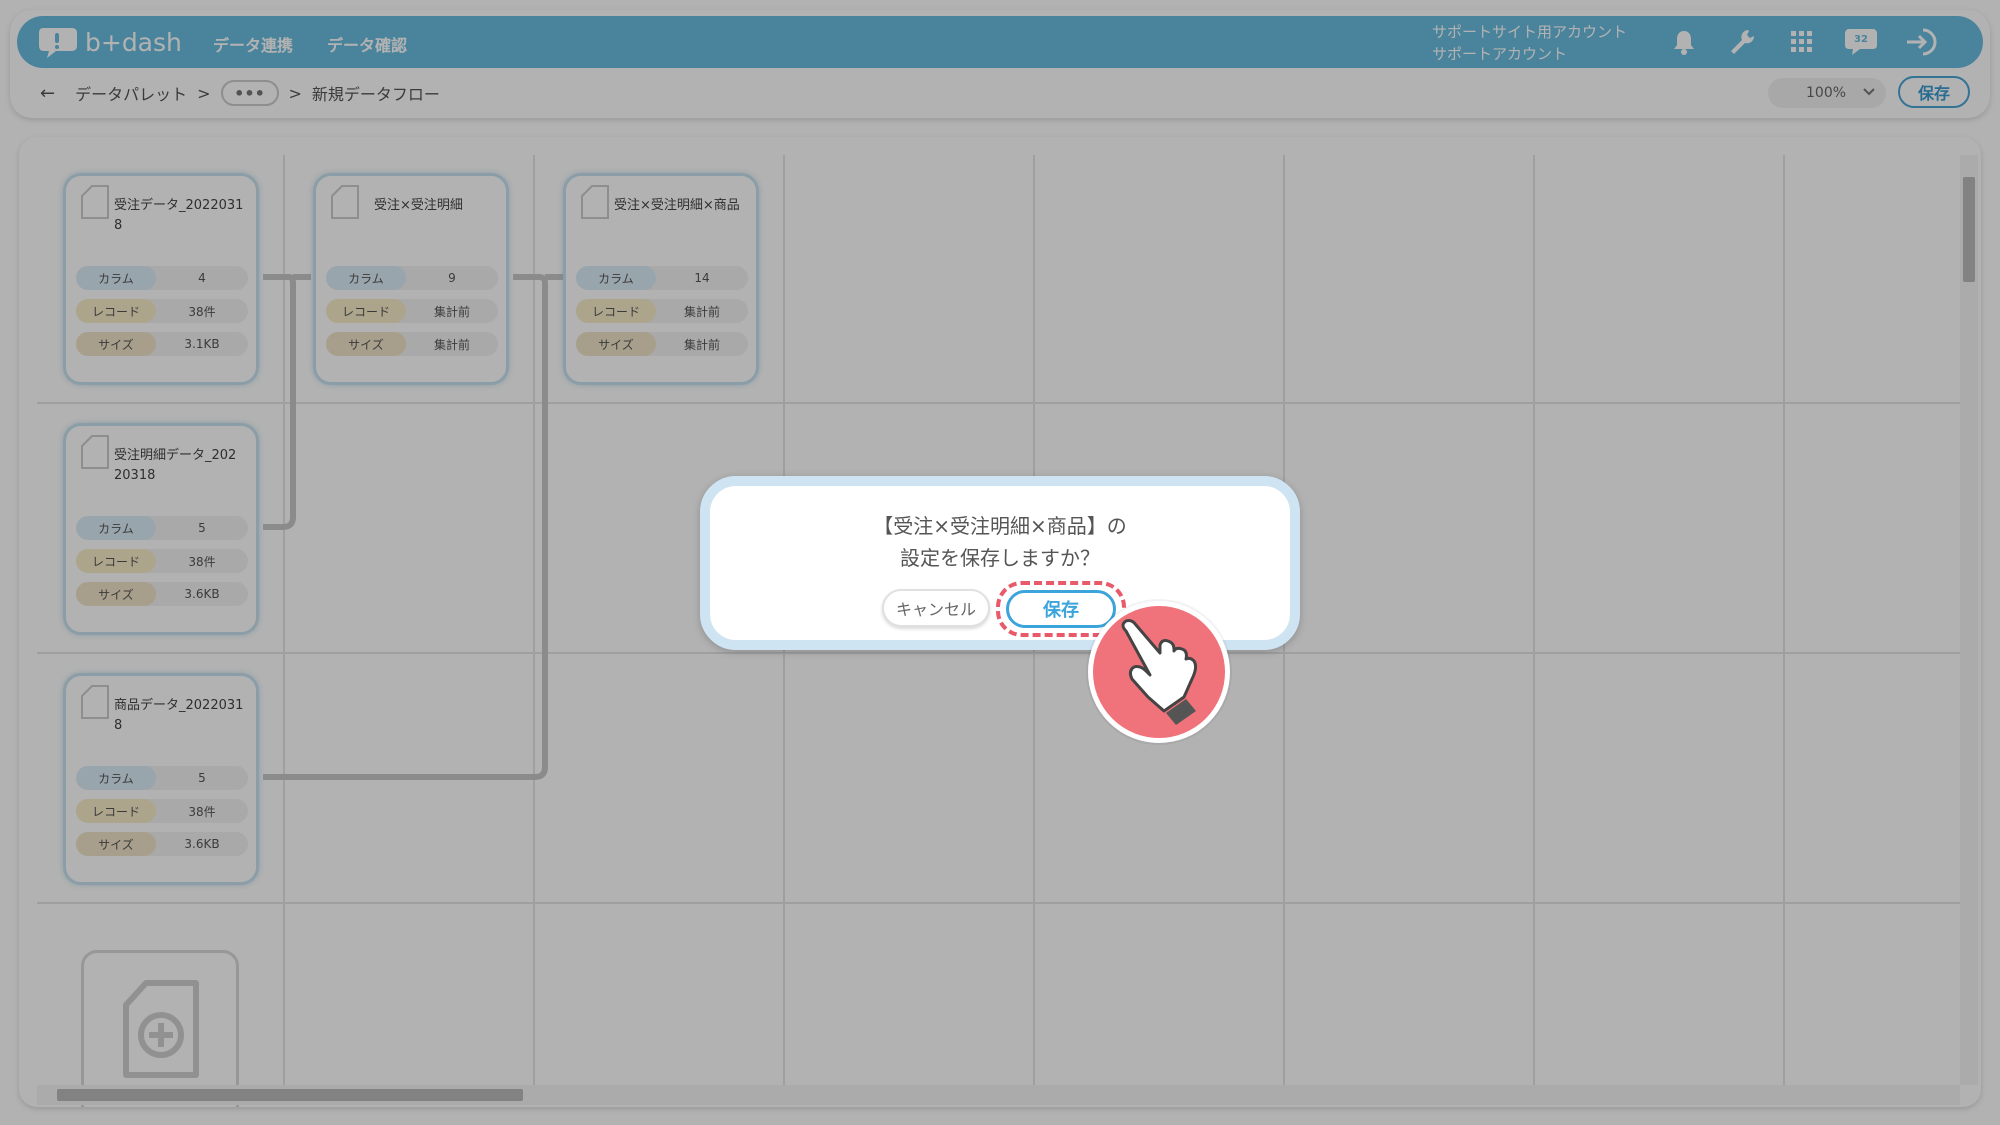 Image resolution: width=2000 pixels, height=1125 pixels. What do you see at coordinates (936, 608) in the screenshot?
I see `cancel-button: キャンセル` at bounding box center [936, 608].